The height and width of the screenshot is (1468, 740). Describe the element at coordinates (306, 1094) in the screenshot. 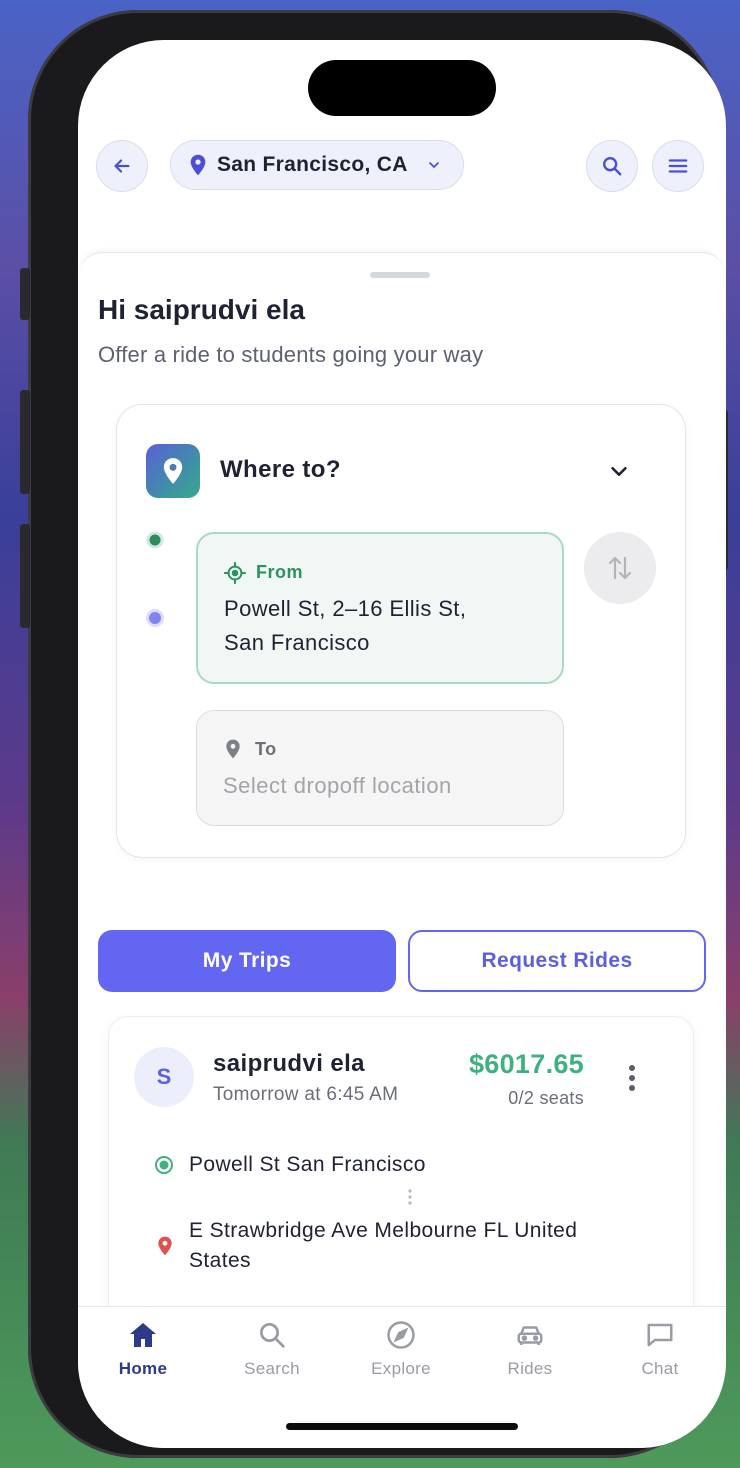

I see `trip-time: Tomorrow at 6:45 AM` at that location.